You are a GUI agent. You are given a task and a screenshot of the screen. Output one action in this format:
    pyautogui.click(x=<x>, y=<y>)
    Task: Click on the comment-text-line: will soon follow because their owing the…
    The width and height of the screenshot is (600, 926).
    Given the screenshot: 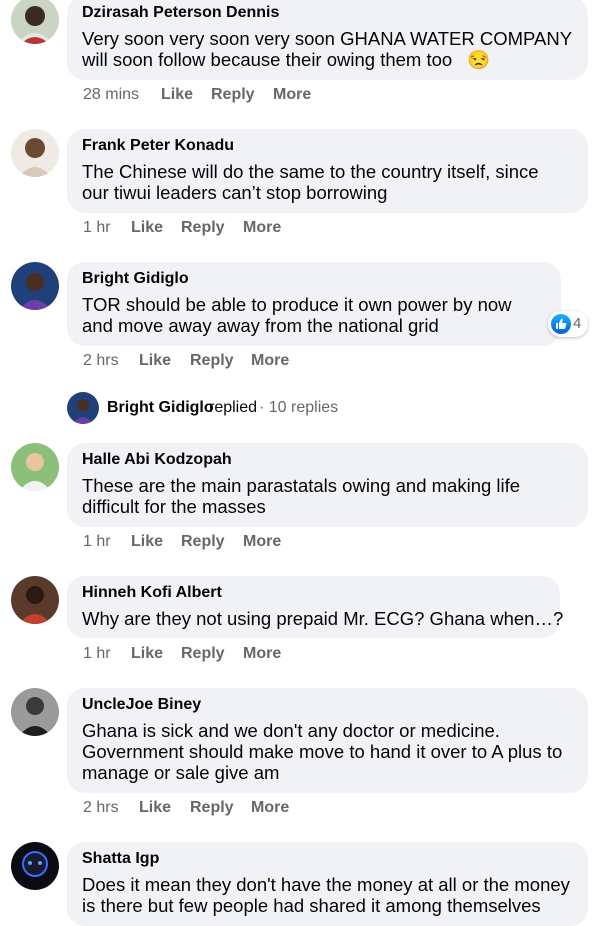 What is the action you would take?
    pyautogui.click(x=267, y=59)
    